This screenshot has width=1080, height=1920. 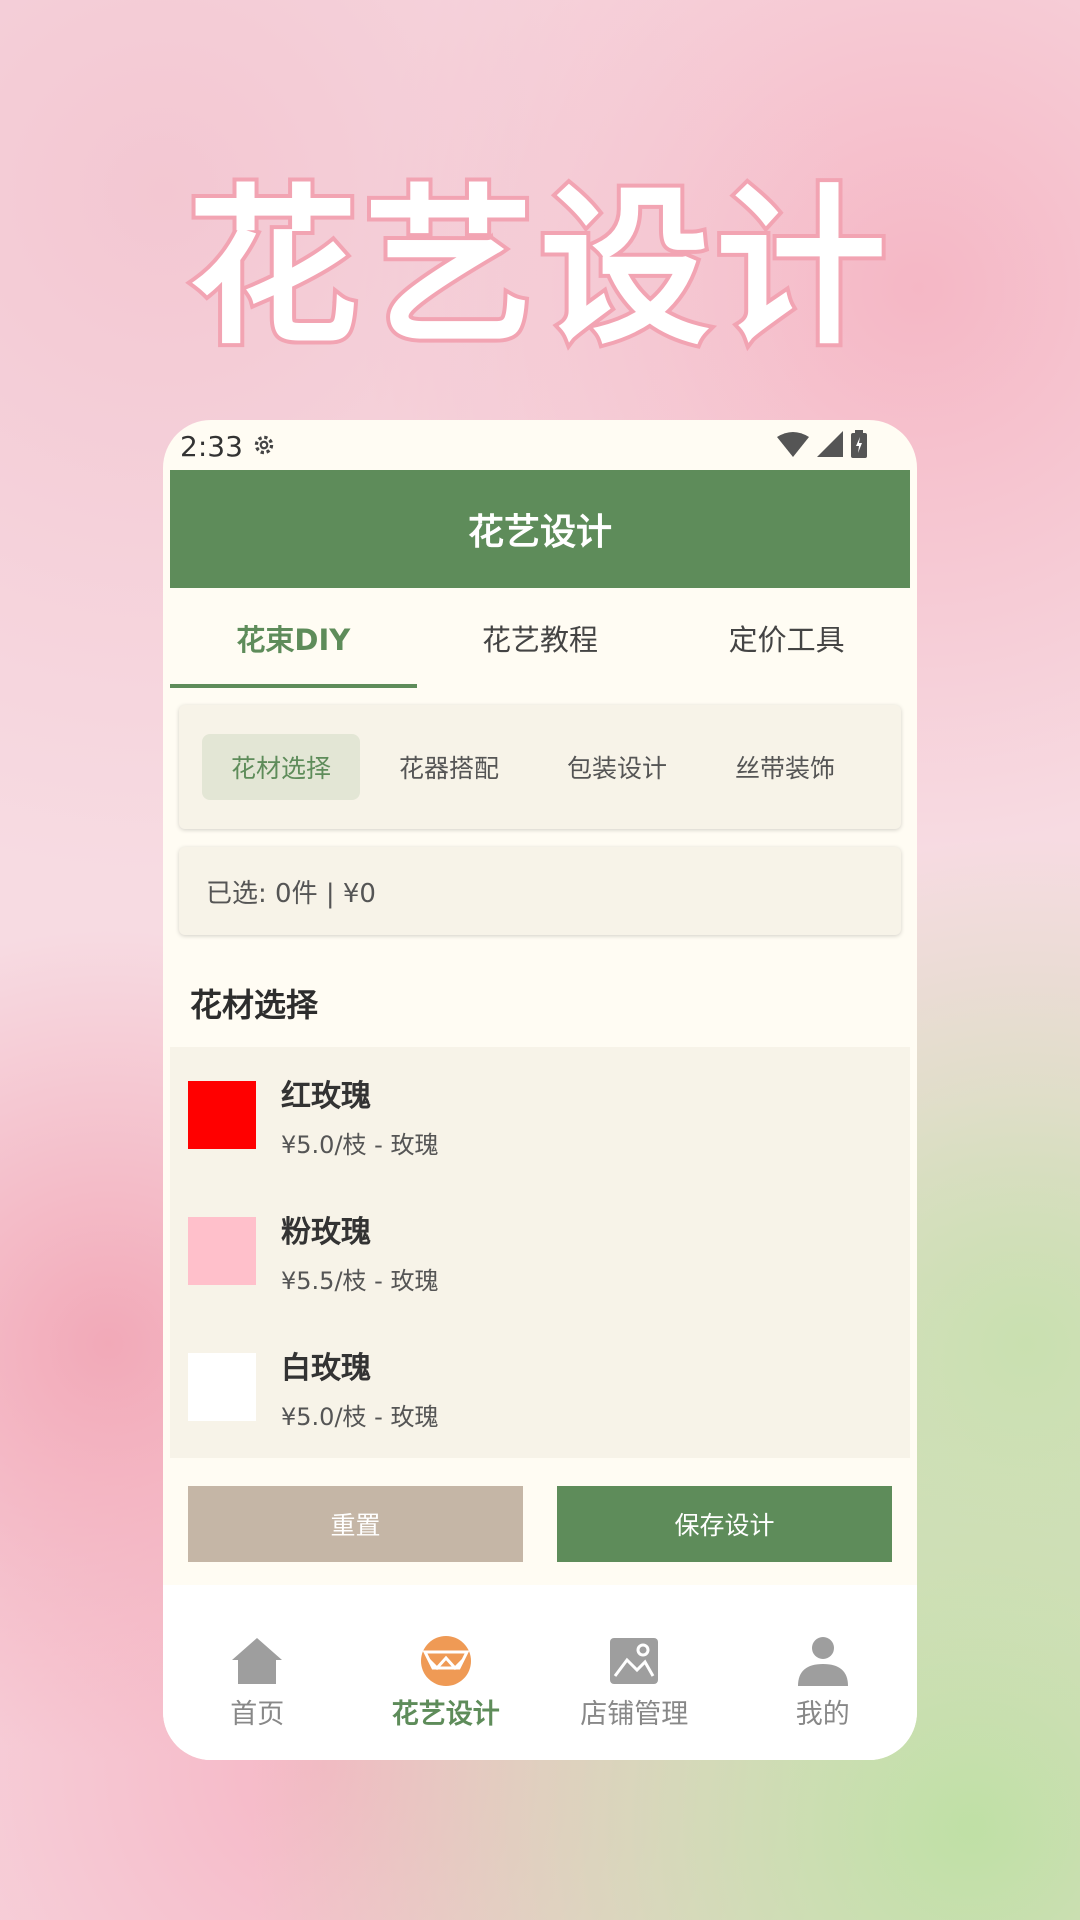 I want to click on image-icon, so click(x=634, y=1661).